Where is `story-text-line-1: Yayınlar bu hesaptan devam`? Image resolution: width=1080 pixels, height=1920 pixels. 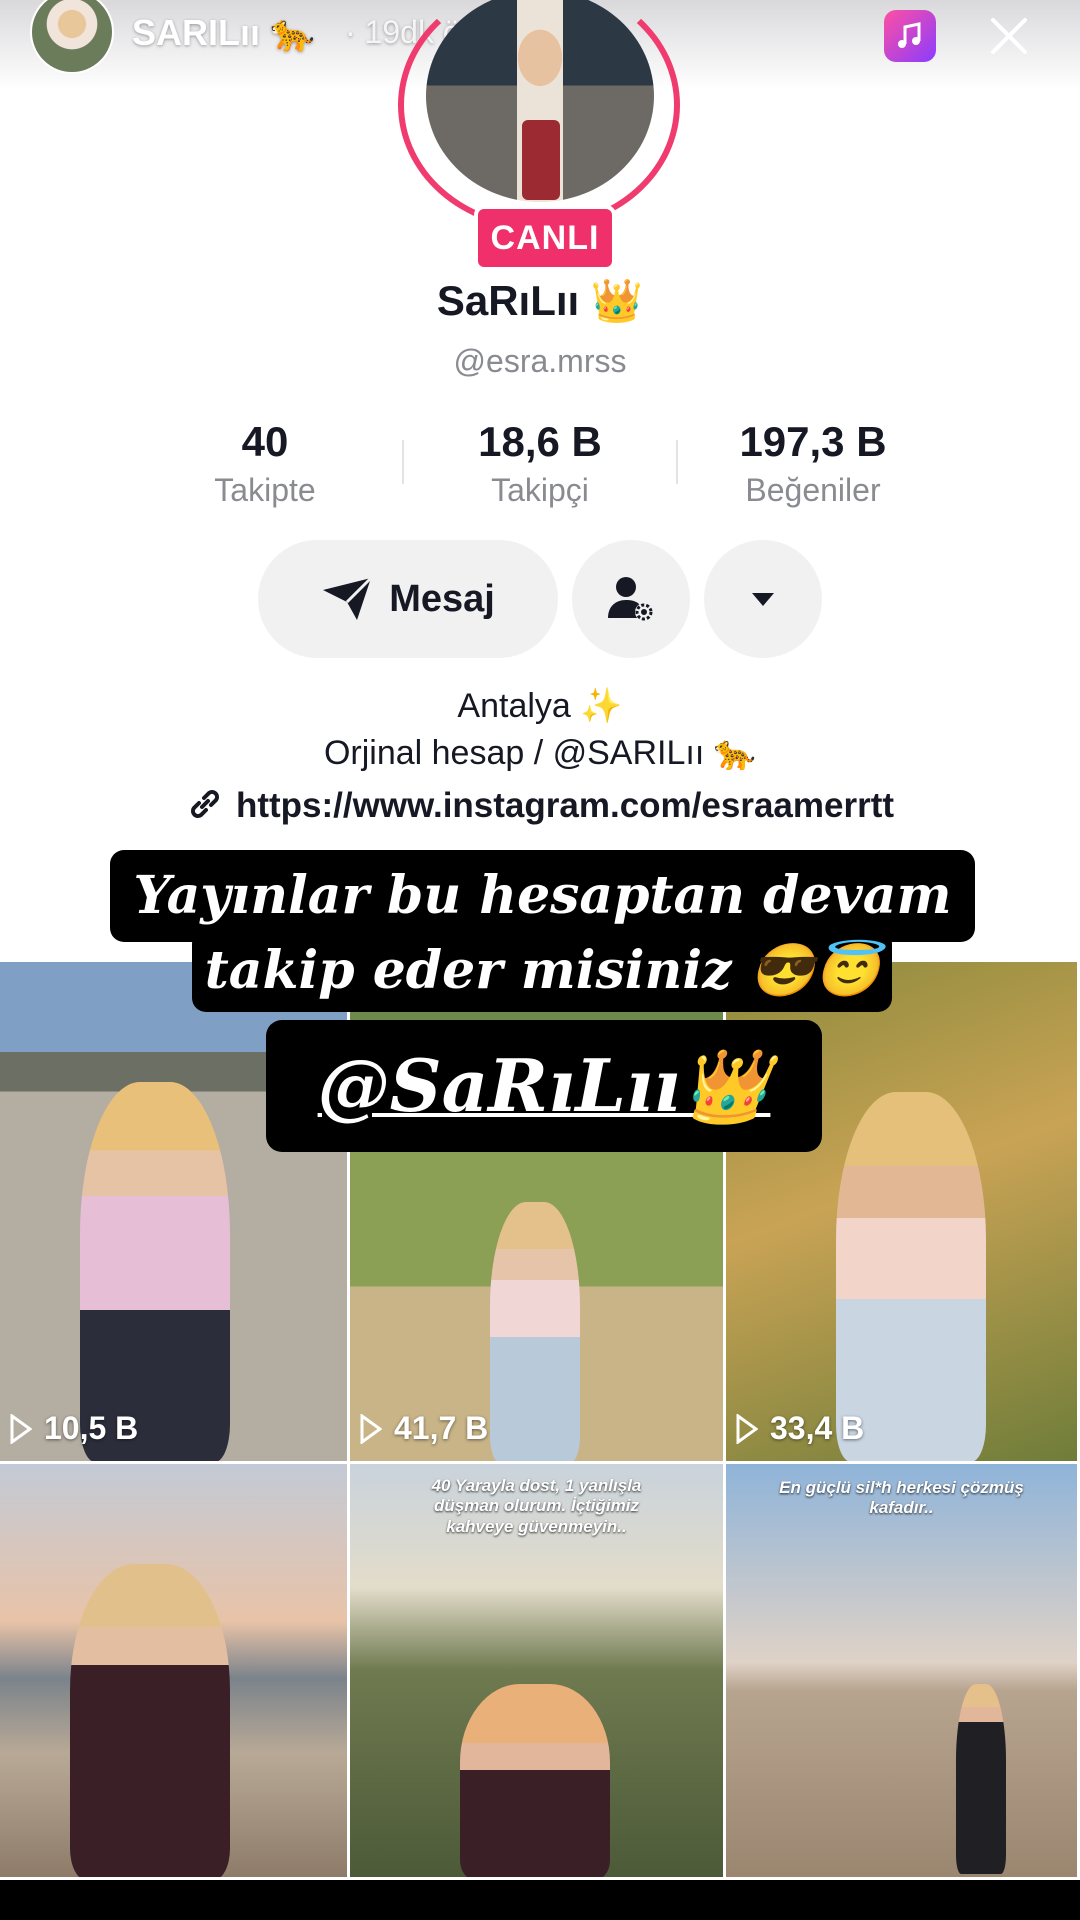 story-text-line-1: Yayınlar bu hesaptan devam is located at coordinates (542, 896).